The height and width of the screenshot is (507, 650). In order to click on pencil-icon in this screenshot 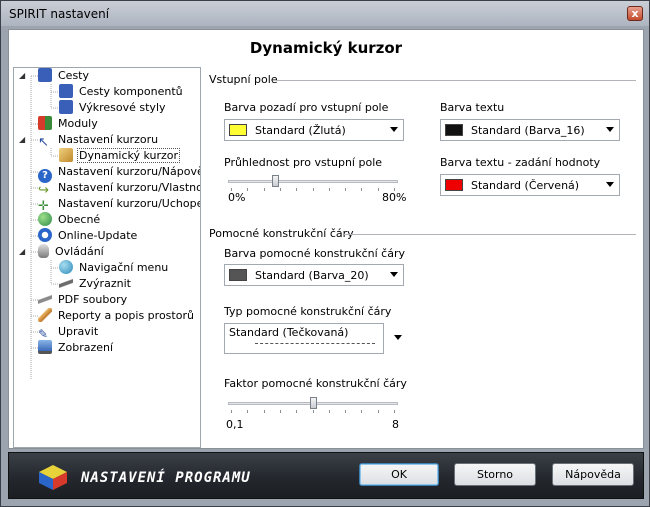, I will do `click(45, 315)`.